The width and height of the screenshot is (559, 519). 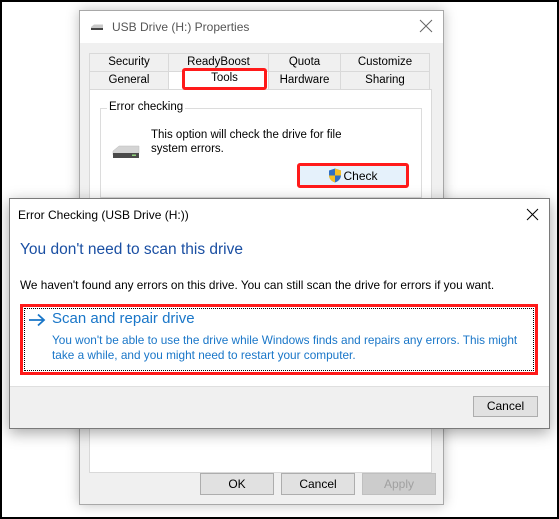 What do you see at coordinates (224, 79) in the screenshot?
I see `tab-tools: Tools` at bounding box center [224, 79].